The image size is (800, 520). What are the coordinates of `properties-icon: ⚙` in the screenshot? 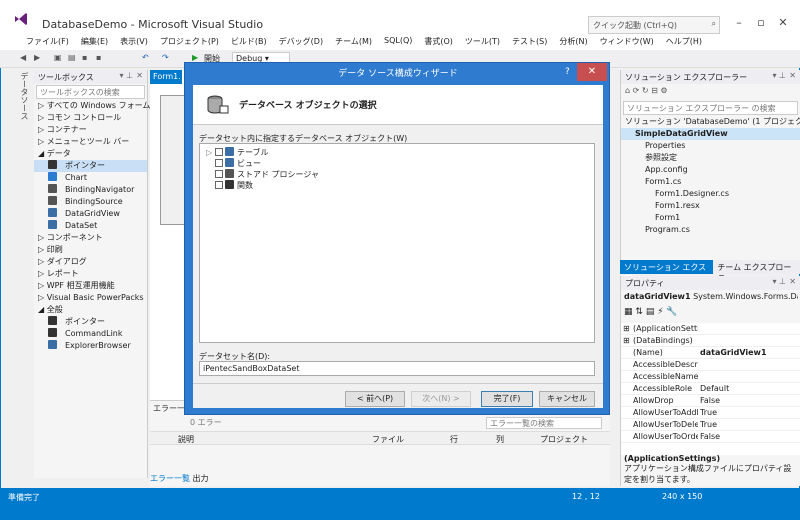 It's located at (663, 90).